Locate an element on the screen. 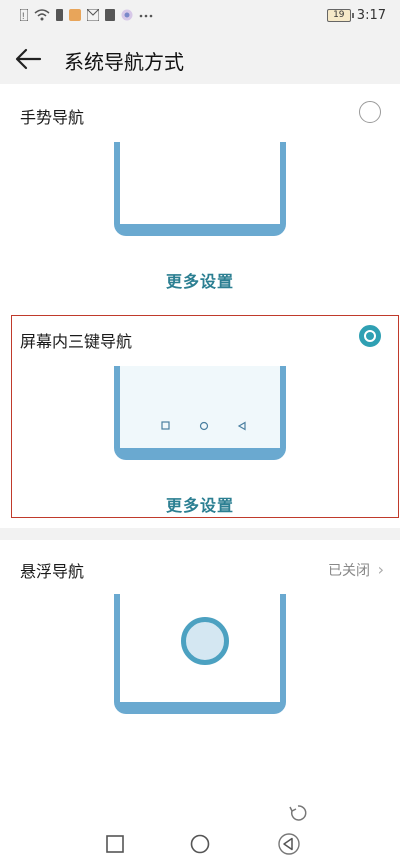  recent-apps-icon is located at coordinates (115, 844).